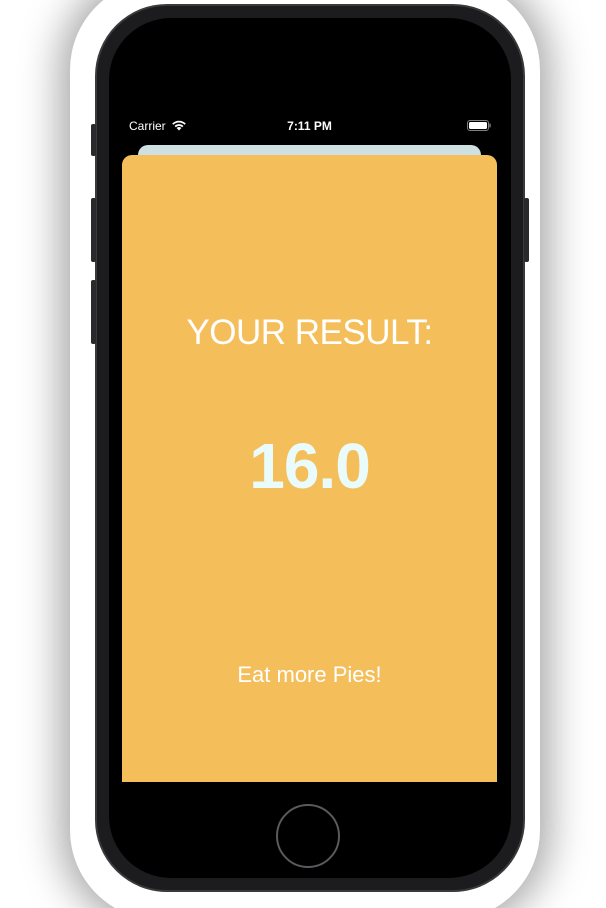 The height and width of the screenshot is (908, 606). I want to click on power-button, so click(526, 230).